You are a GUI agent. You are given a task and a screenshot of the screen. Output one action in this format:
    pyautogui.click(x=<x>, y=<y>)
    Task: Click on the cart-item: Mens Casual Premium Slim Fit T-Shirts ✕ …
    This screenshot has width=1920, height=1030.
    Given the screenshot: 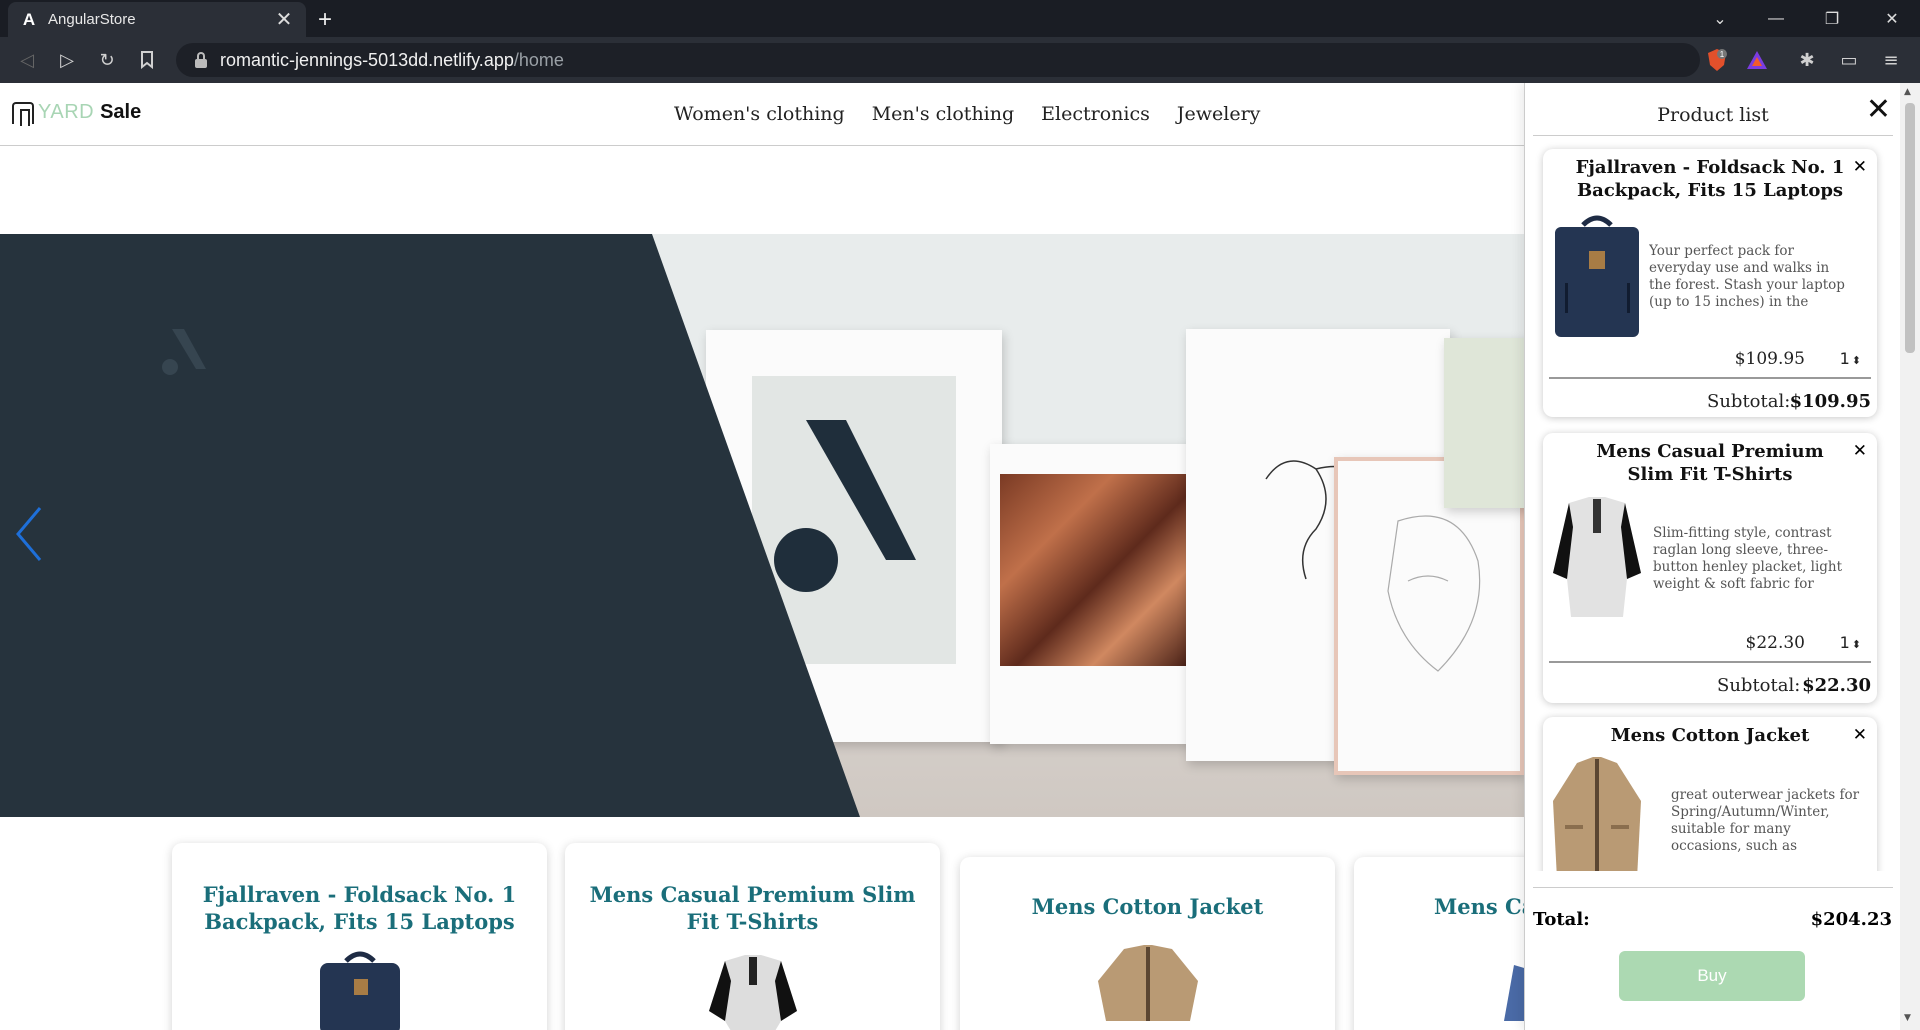 What is the action you would take?
    pyautogui.click(x=1710, y=568)
    